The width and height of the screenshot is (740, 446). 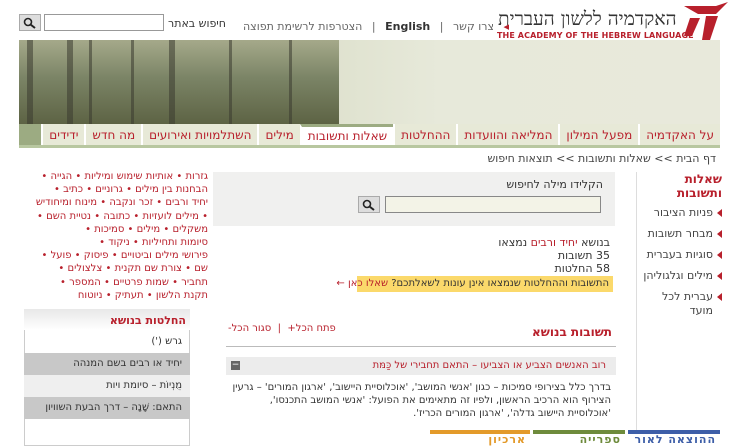 I want to click on tag-link: שמות פרטיים, so click(x=141, y=282).